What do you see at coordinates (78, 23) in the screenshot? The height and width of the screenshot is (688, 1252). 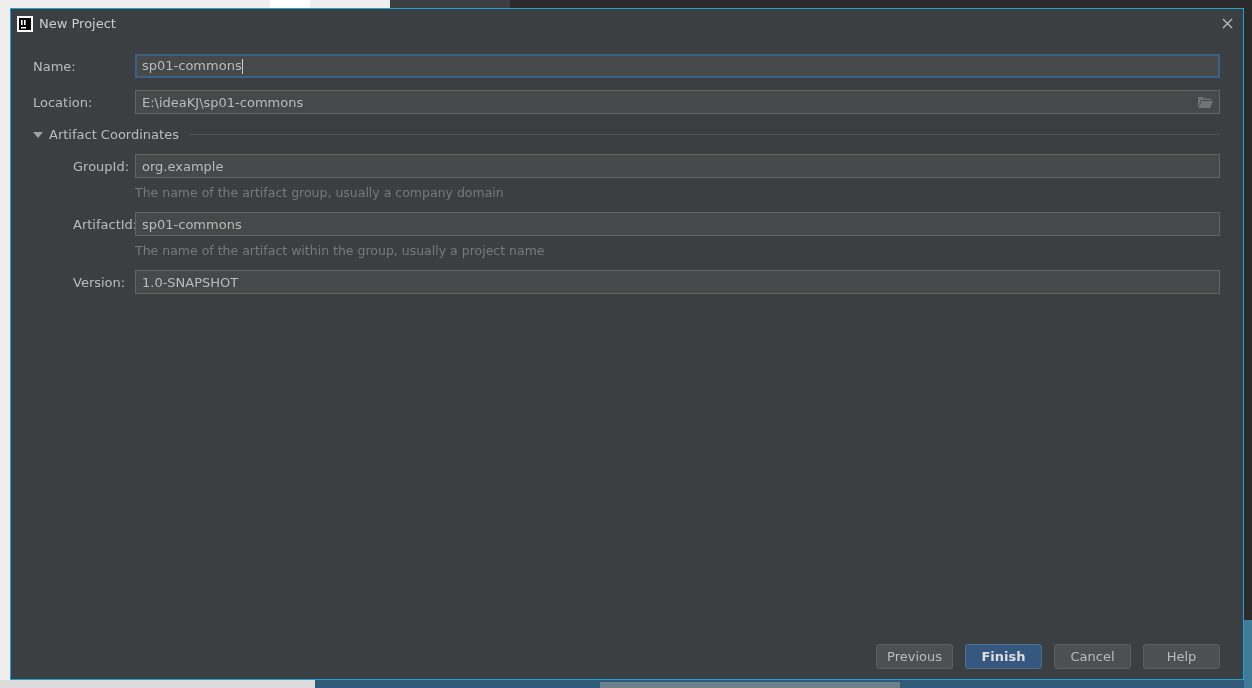 I see `window-title: New Project` at bounding box center [78, 23].